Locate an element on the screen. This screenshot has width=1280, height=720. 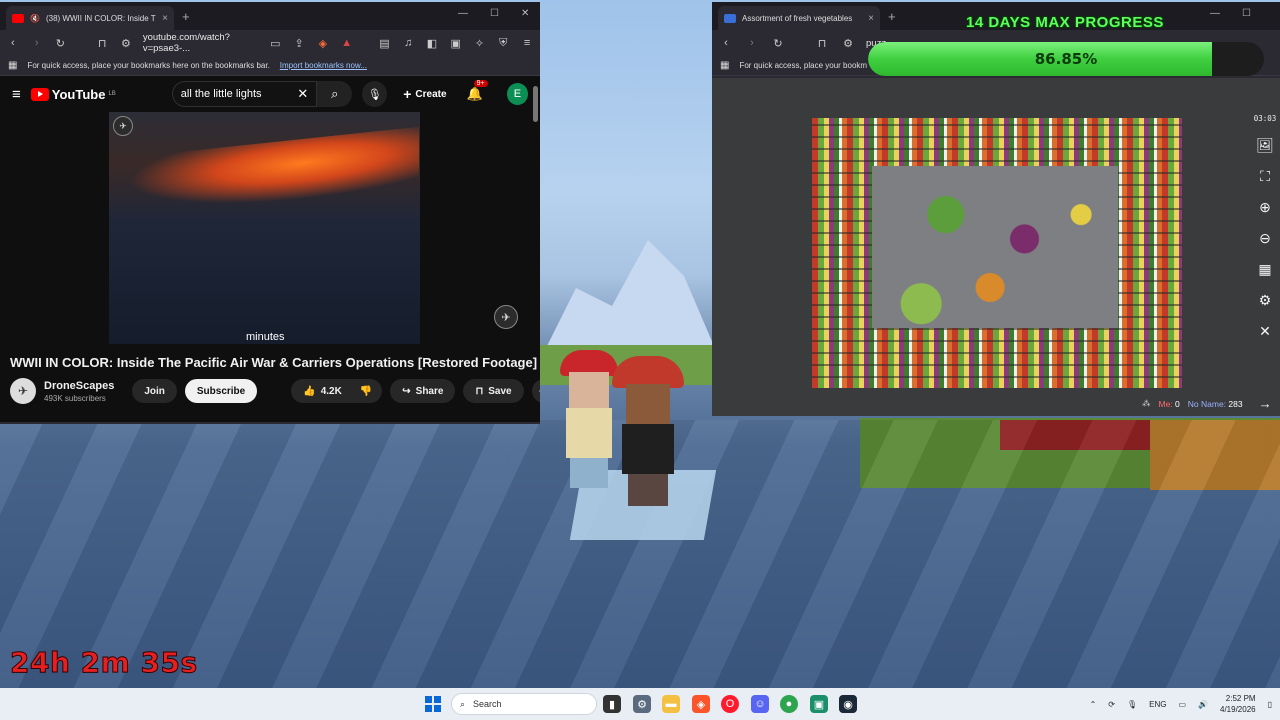
join-button: Join is located at coordinates (154, 391).